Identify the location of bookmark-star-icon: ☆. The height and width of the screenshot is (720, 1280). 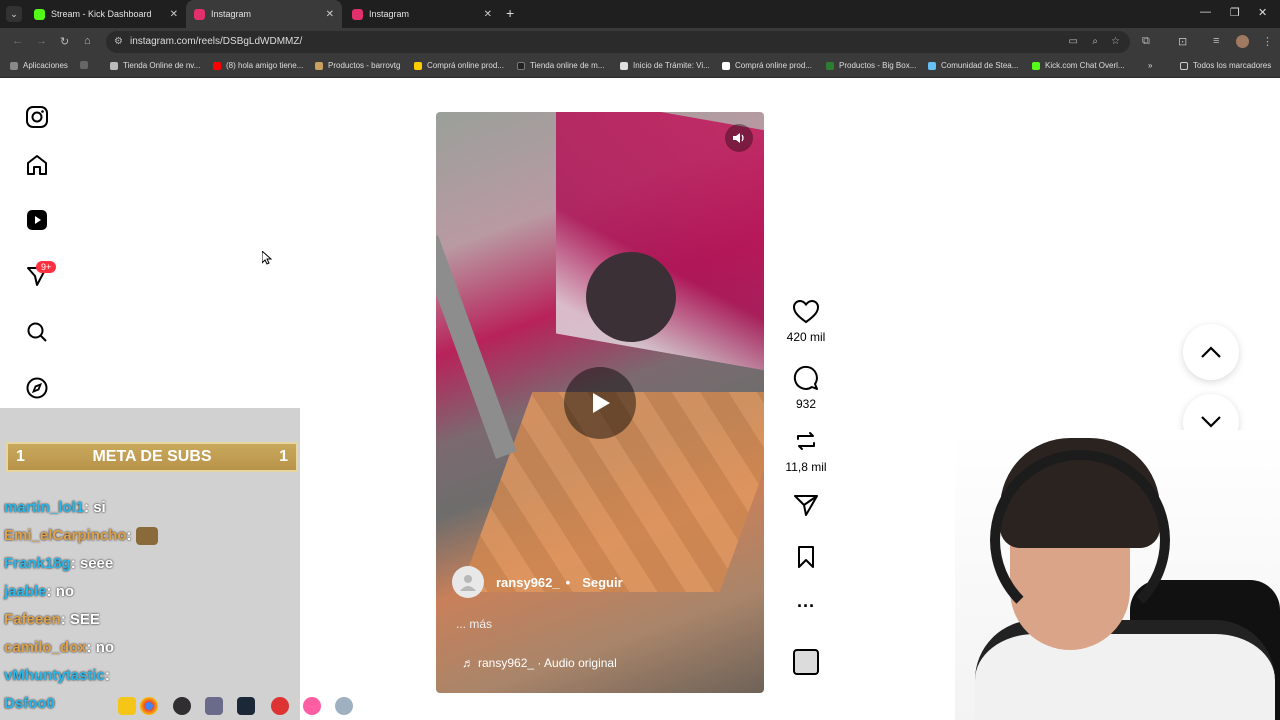
(1115, 42).